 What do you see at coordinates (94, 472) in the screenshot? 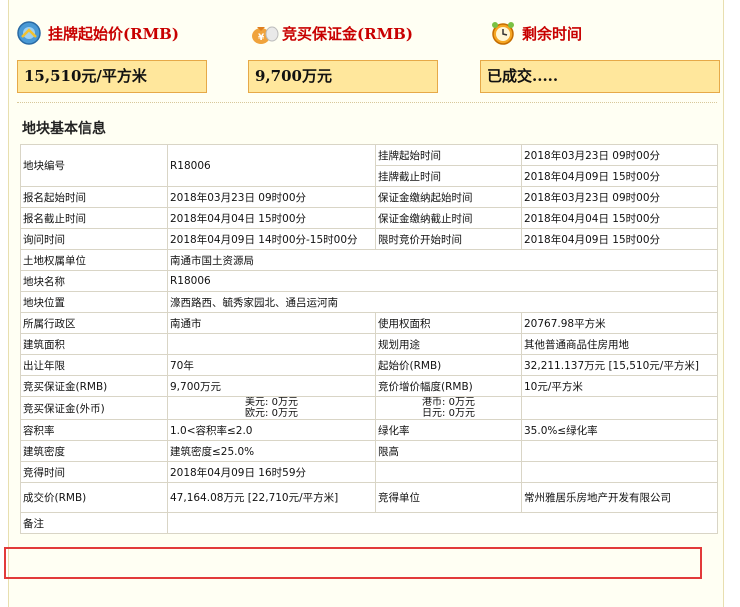
I see `field-label: 竞得时间` at bounding box center [94, 472].